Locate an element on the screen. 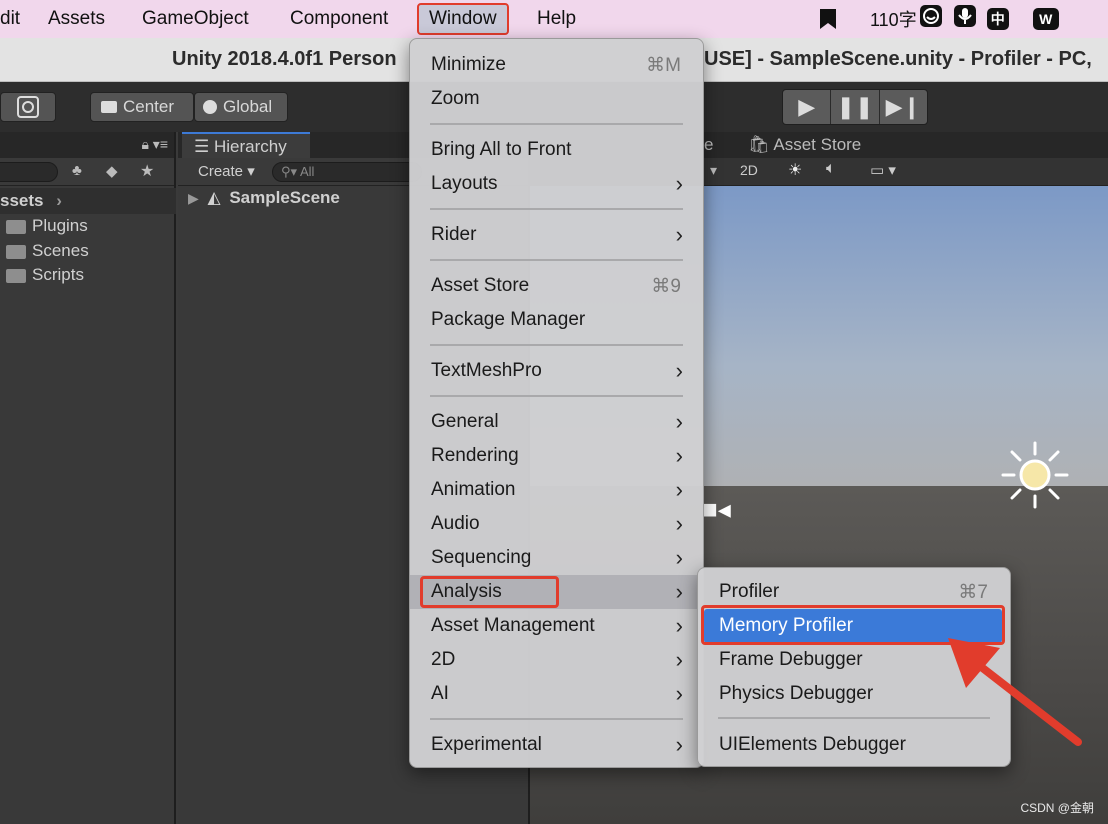 The width and height of the screenshot is (1108, 824). input-zh-icon: 中 is located at coordinates (997, 19).